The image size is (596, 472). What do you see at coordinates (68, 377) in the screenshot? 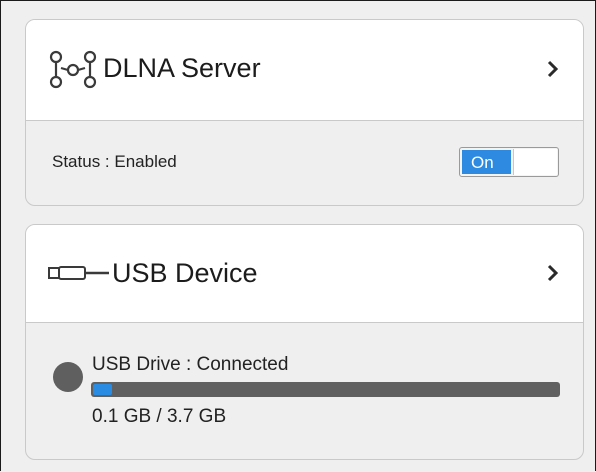
I see `drive-status-dot` at bounding box center [68, 377].